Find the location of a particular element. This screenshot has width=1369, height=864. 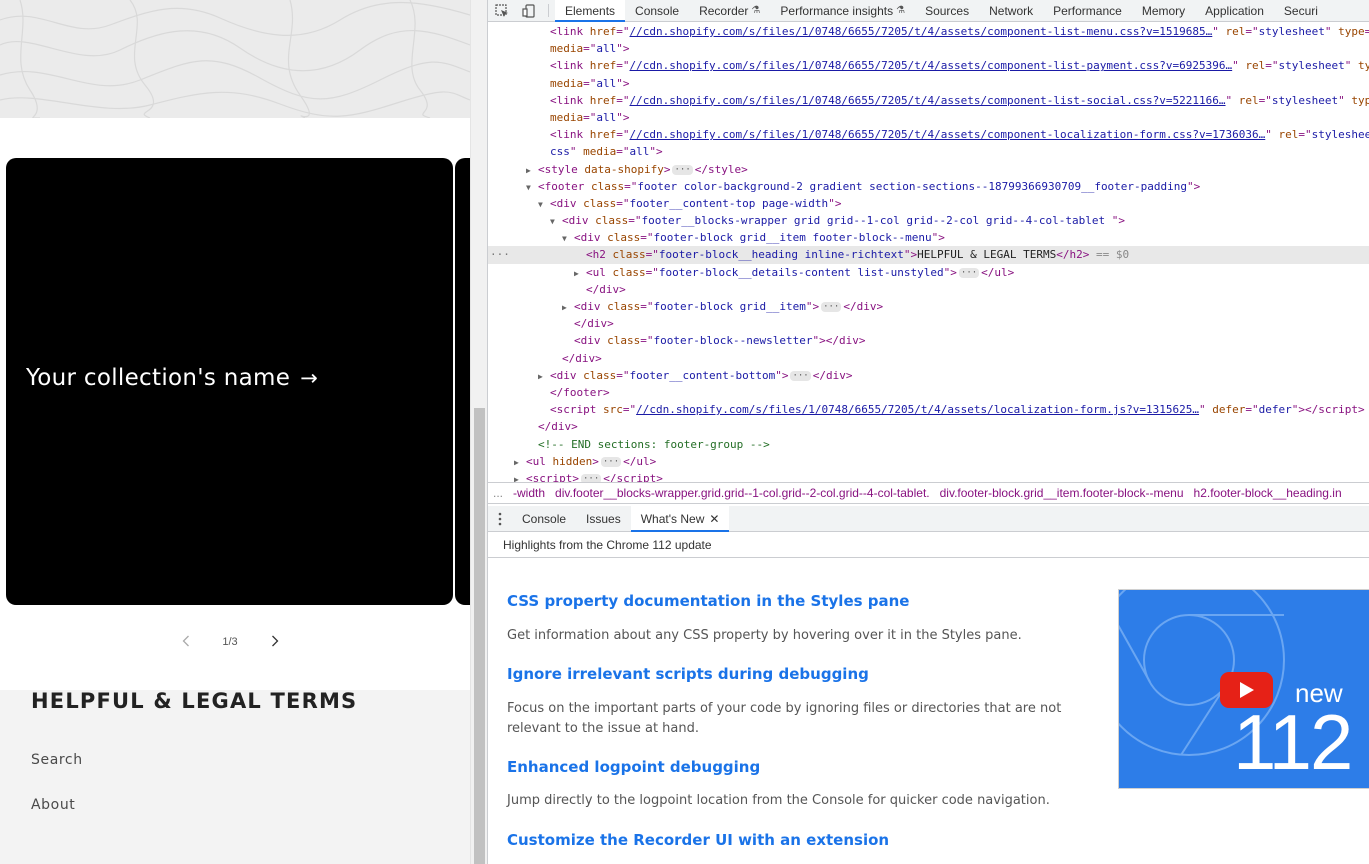

tab-label: Issues is located at coordinates (603, 518).